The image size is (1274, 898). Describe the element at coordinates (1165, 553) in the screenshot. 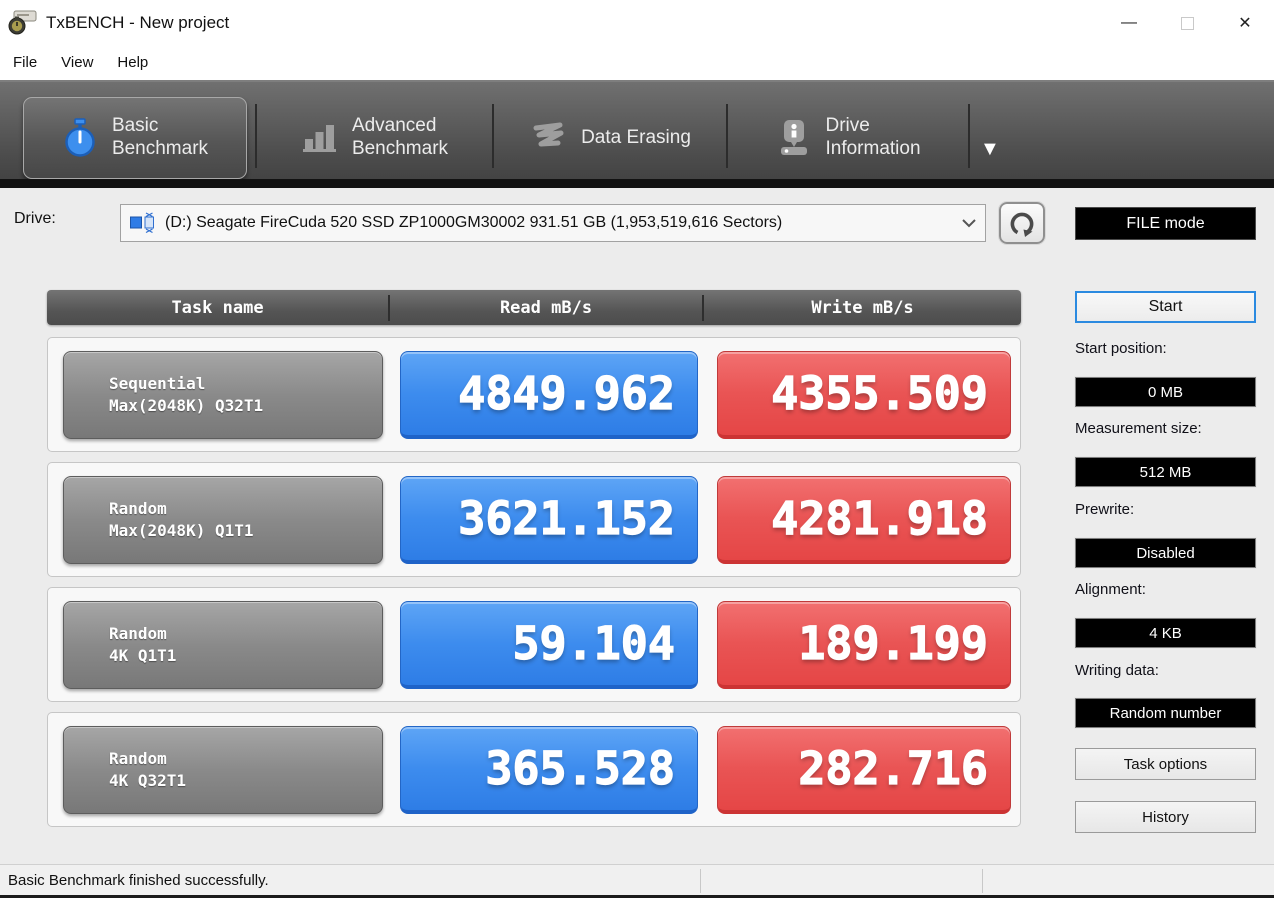

I see `prewrite-value: Disabled` at that location.